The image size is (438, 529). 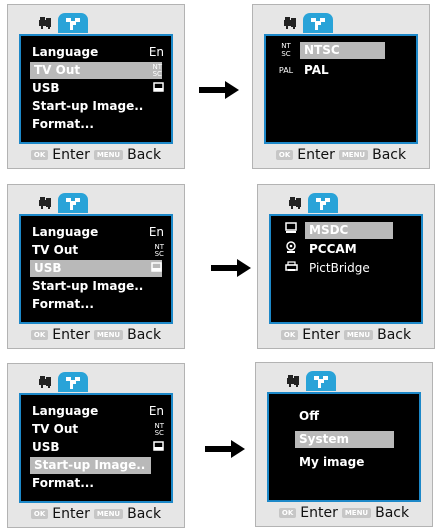 What do you see at coordinates (291, 250) in the screenshot?
I see `webcam-icon` at bounding box center [291, 250].